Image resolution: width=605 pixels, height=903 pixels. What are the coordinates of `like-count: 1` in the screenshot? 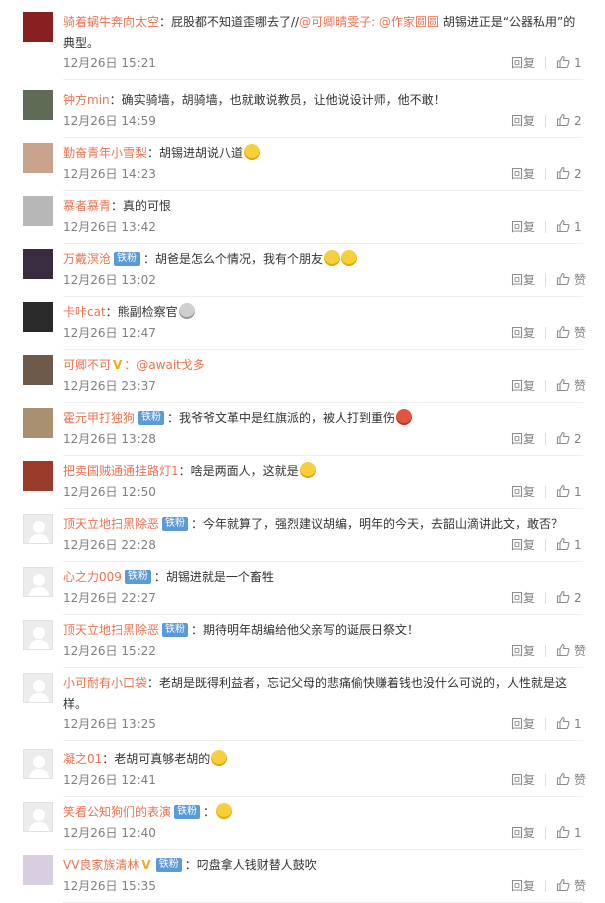 It's located at (578, 63).